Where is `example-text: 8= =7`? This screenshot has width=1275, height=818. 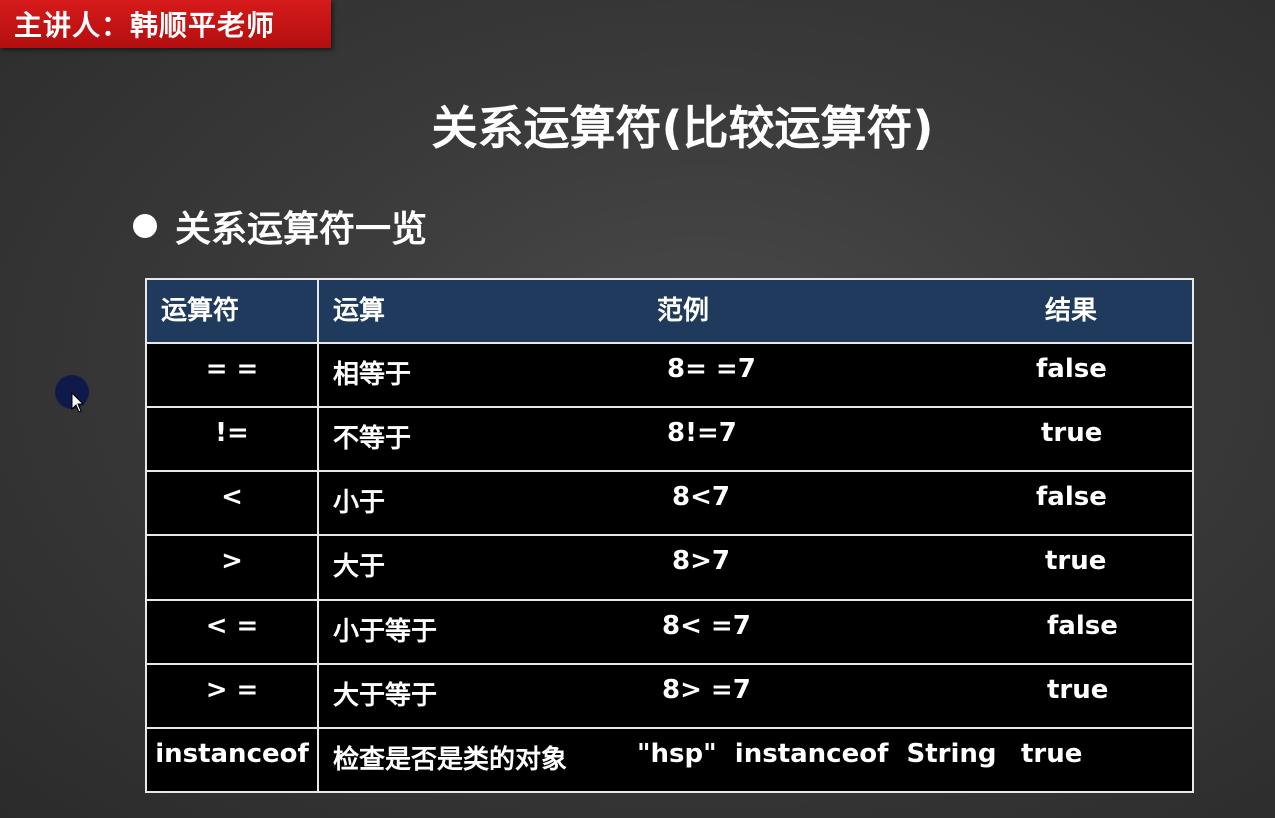 example-text: 8= =7 is located at coordinates (711, 369).